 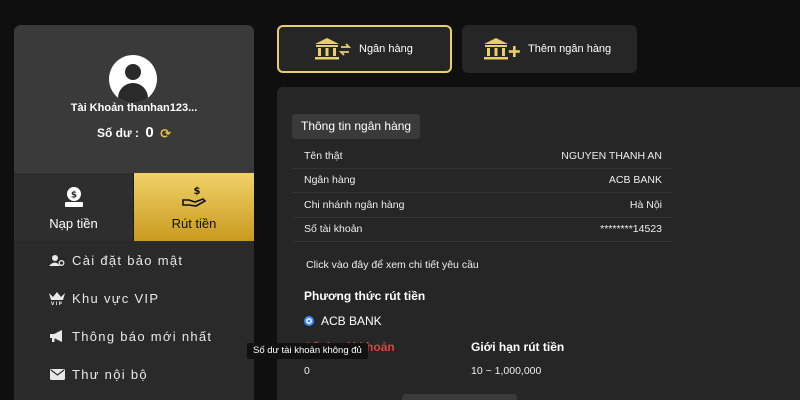 I want to click on svg-text: VIP, so click(x=57, y=303).